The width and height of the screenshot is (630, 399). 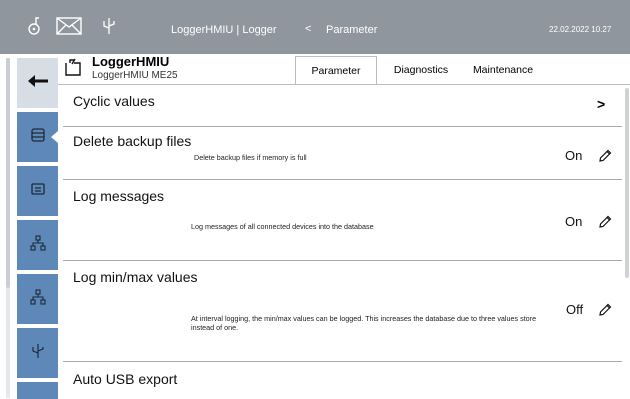 I want to click on row-label: Log min/max values, so click(x=135, y=277).